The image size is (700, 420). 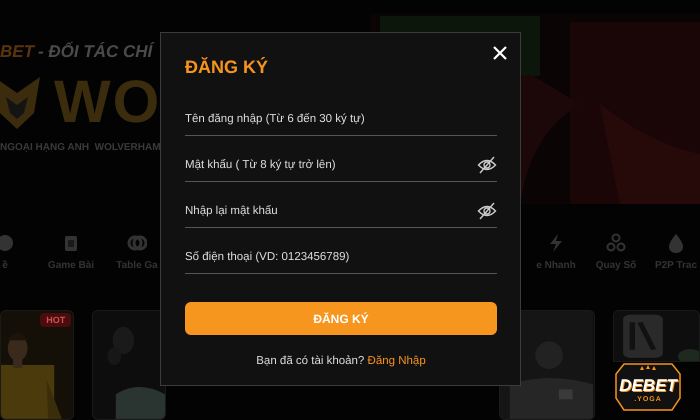 What do you see at coordinates (95, 52) in the screenshot?
I see `banner-tagline: - ĐỐI TÁC CHÍ` at bounding box center [95, 52].